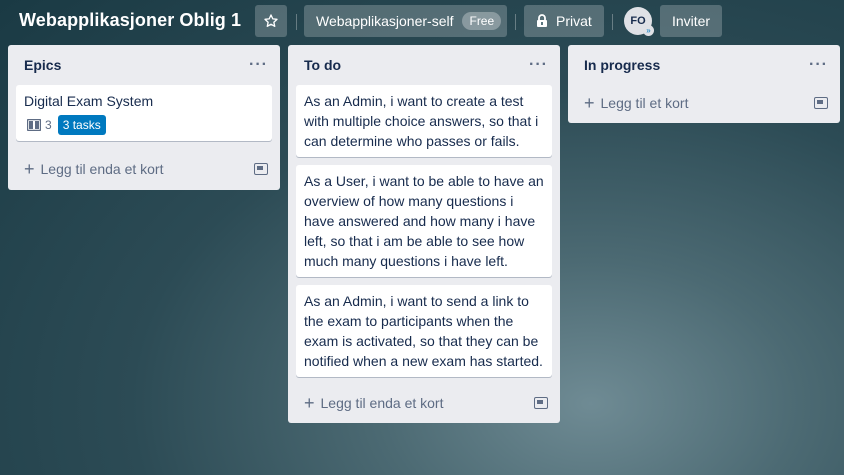  What do you see at coordinates (81, 125) in the screenshot?
I see `card-label: 3 tasks` at bounding box center [81, 125].